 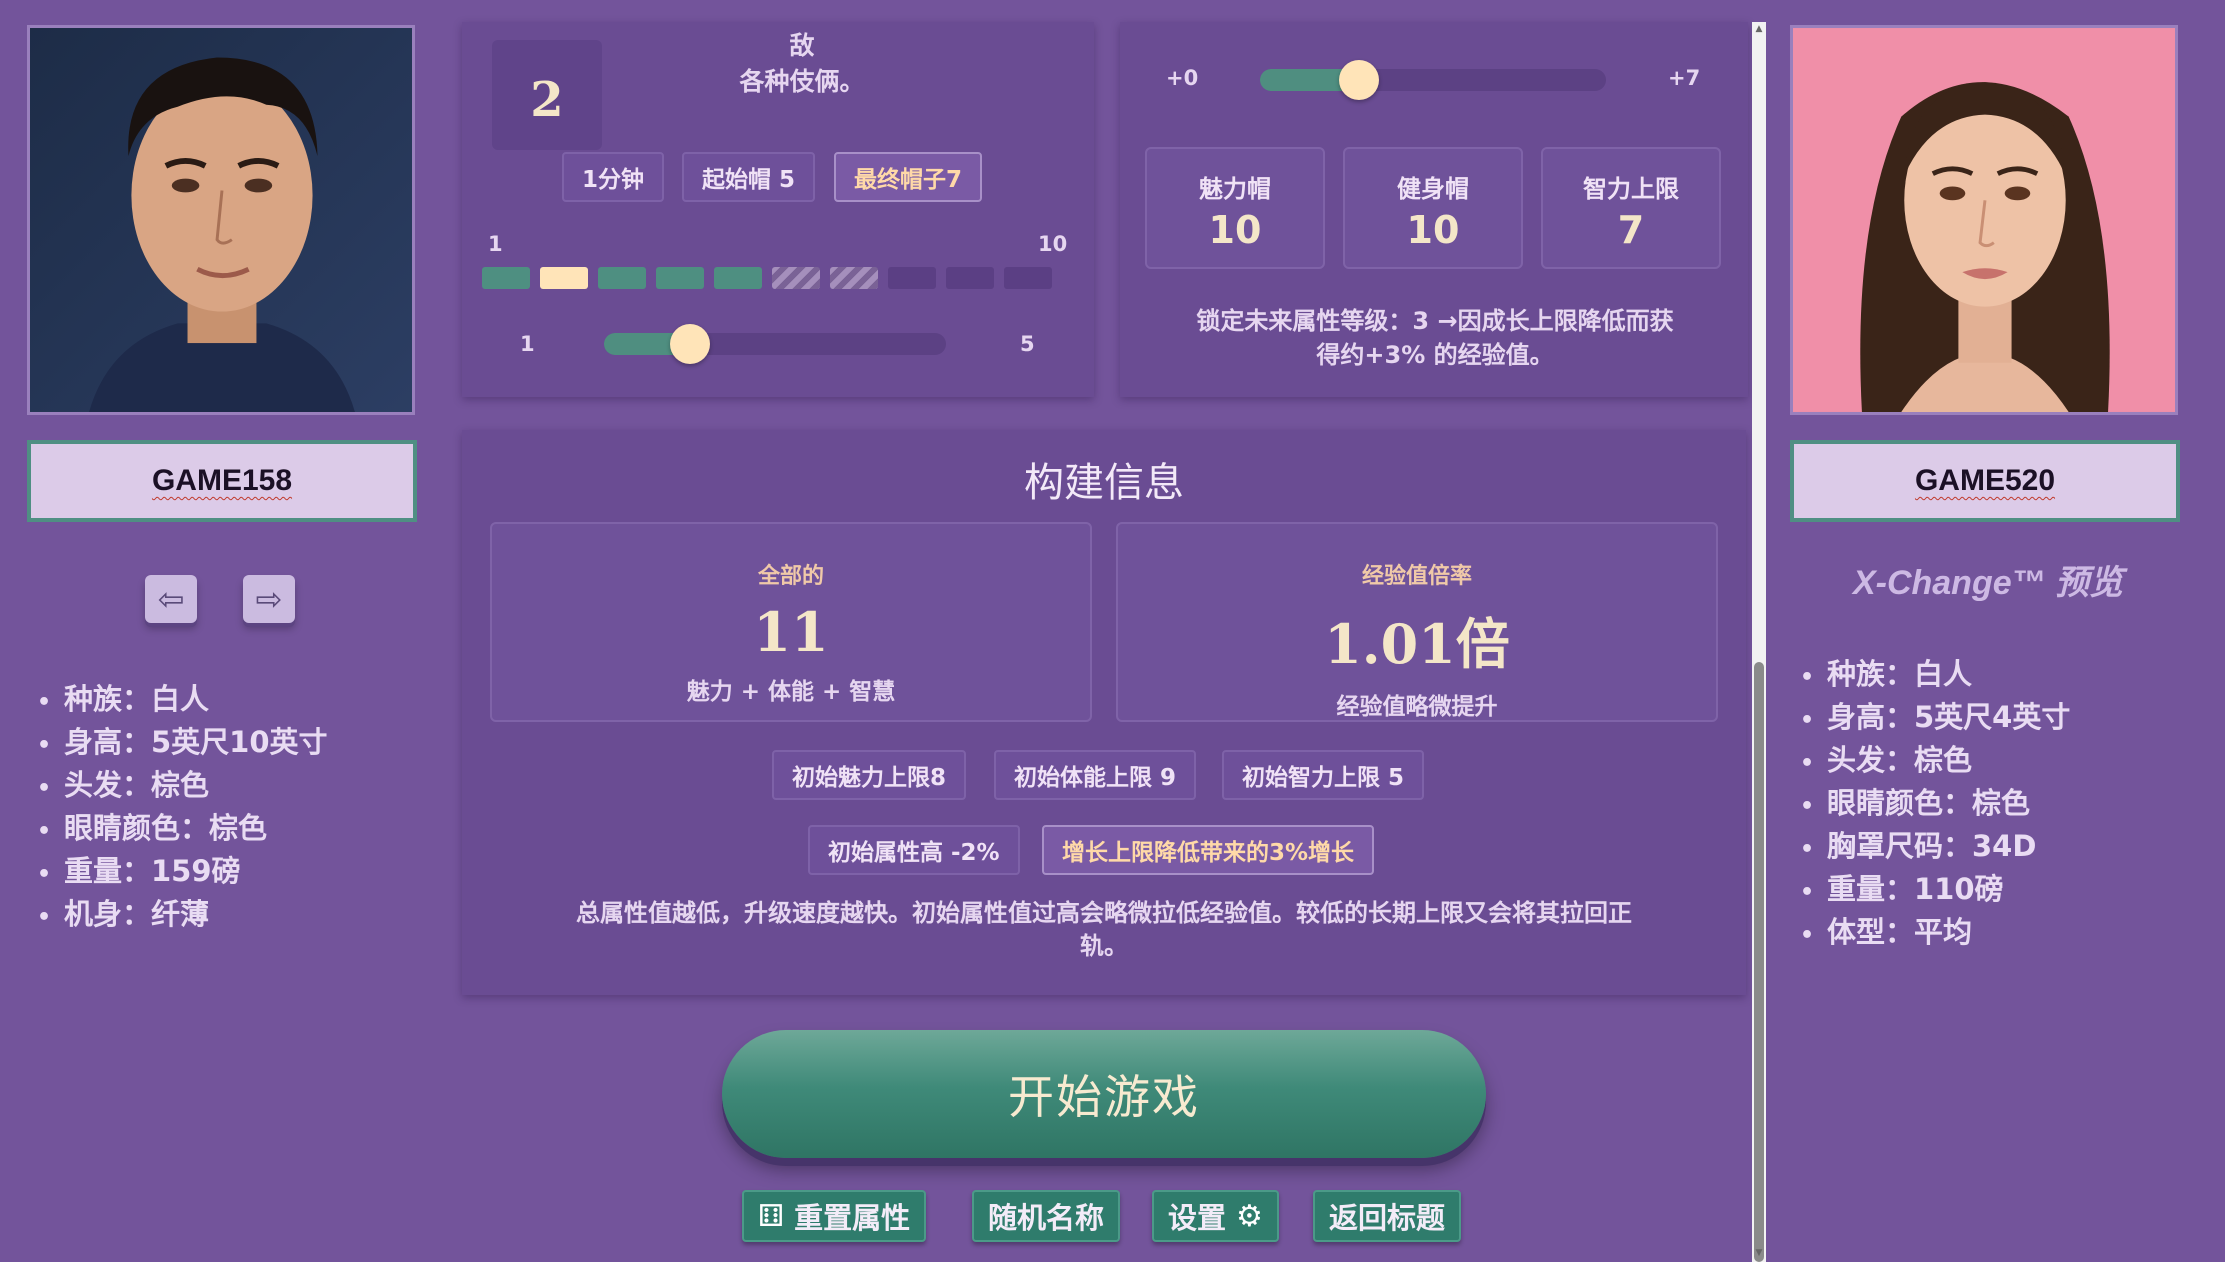 I want to click on lock-note-line-1: 锁定未来属性等级：3 →因成长上限降低而获, so click(x=1435, y=321).